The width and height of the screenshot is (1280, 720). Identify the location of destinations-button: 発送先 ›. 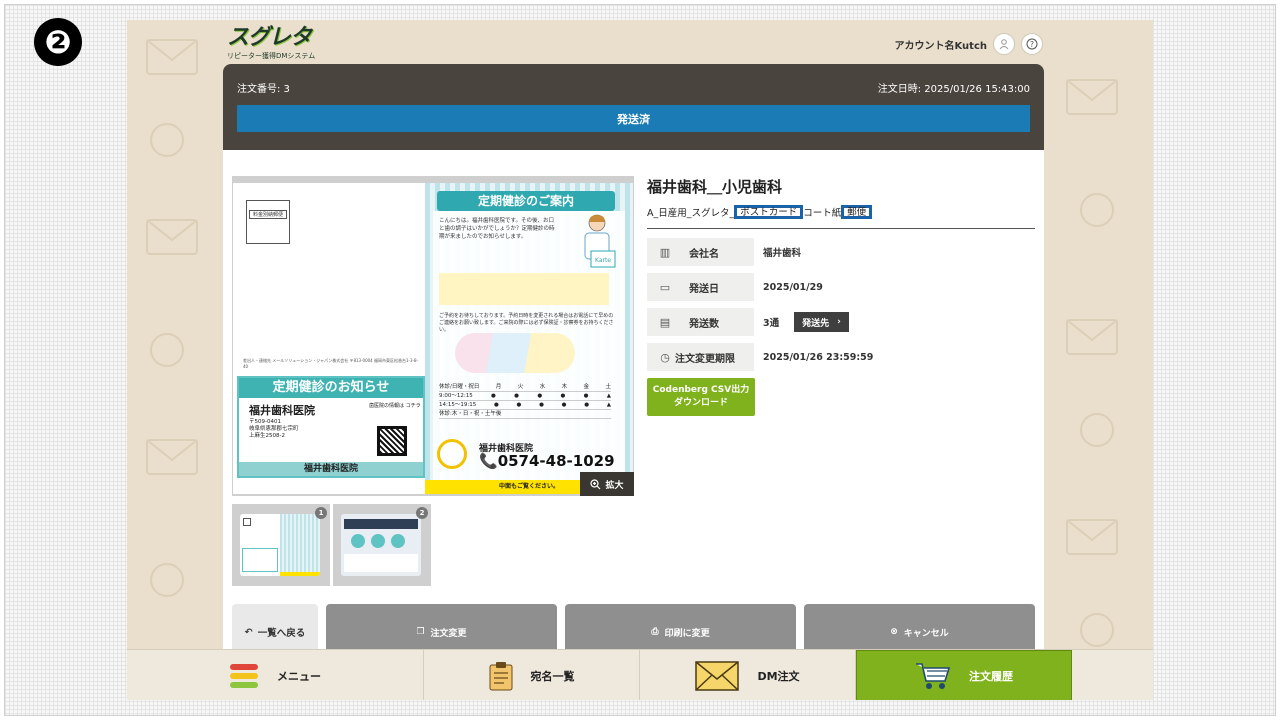
(821, 322).